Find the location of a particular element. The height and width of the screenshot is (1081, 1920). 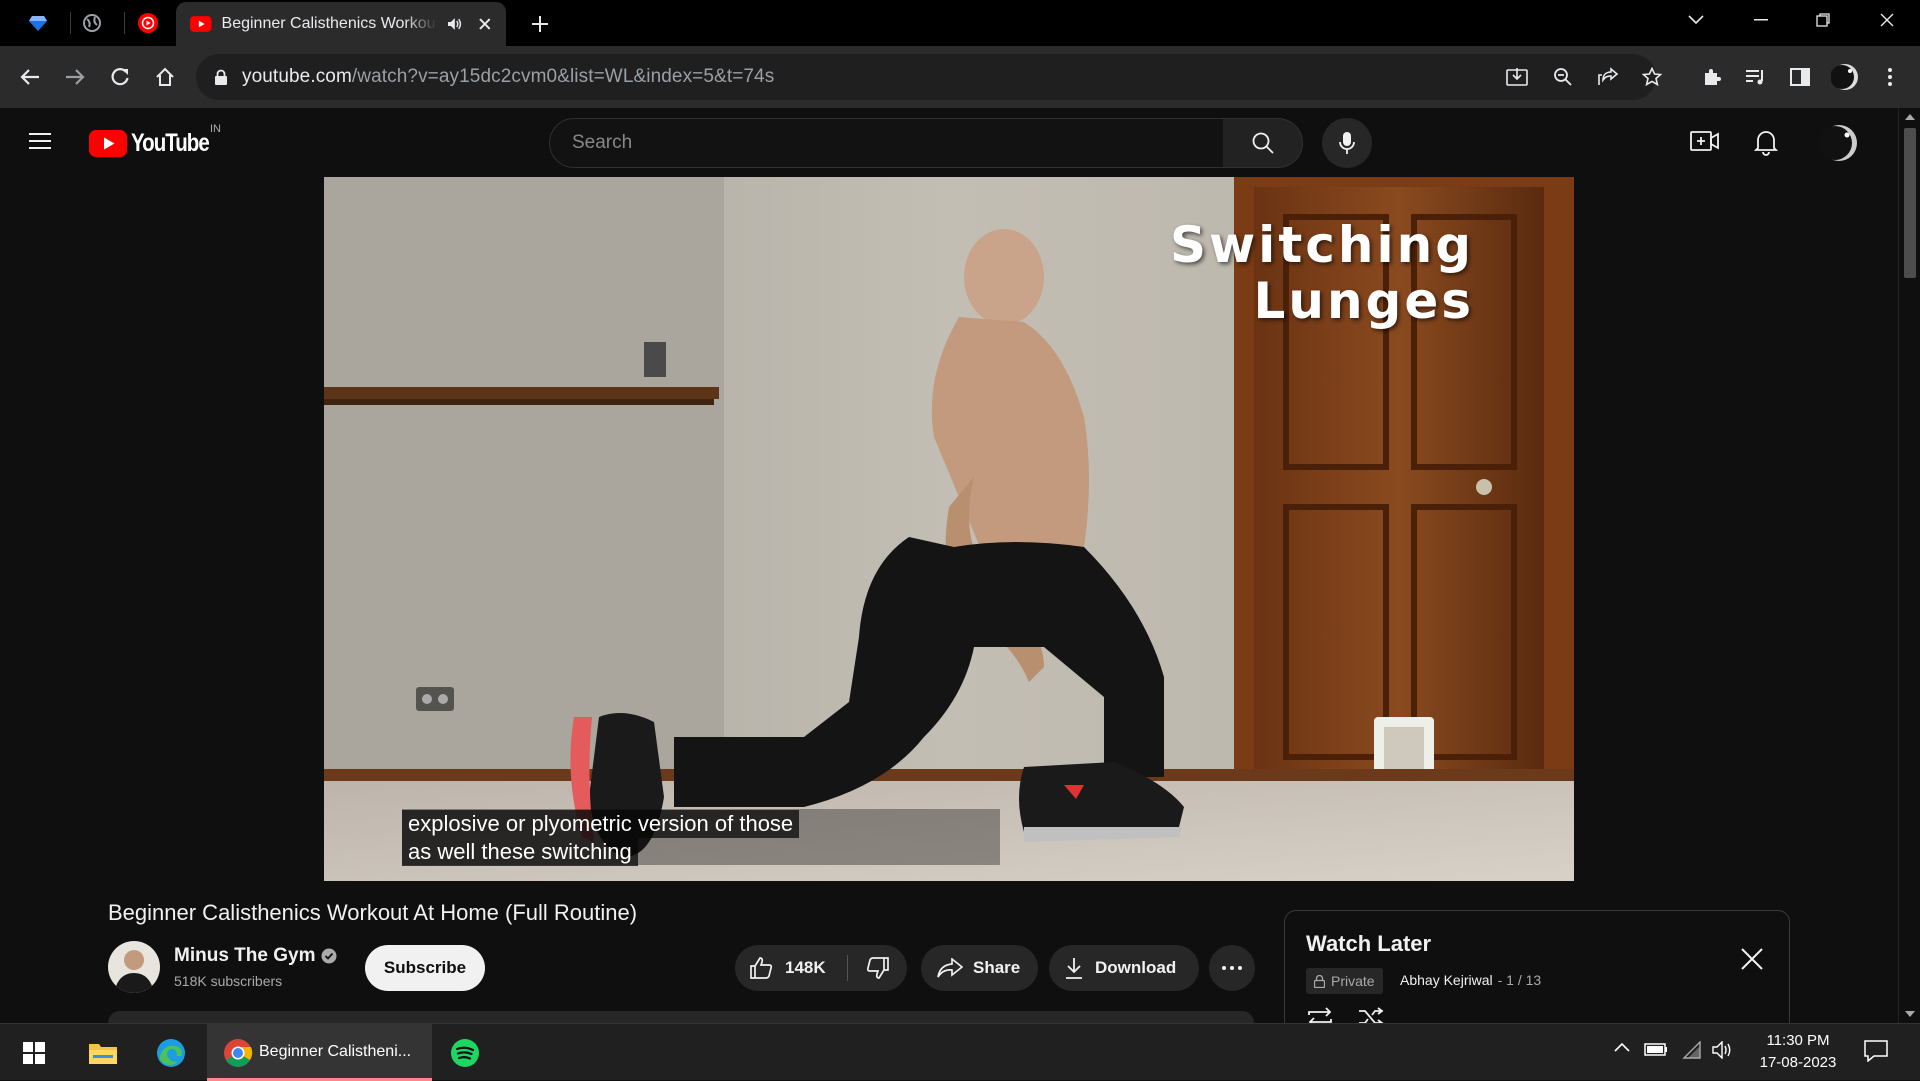

youtube-header: YouTube IN Search is located at coordinates (949, 143).